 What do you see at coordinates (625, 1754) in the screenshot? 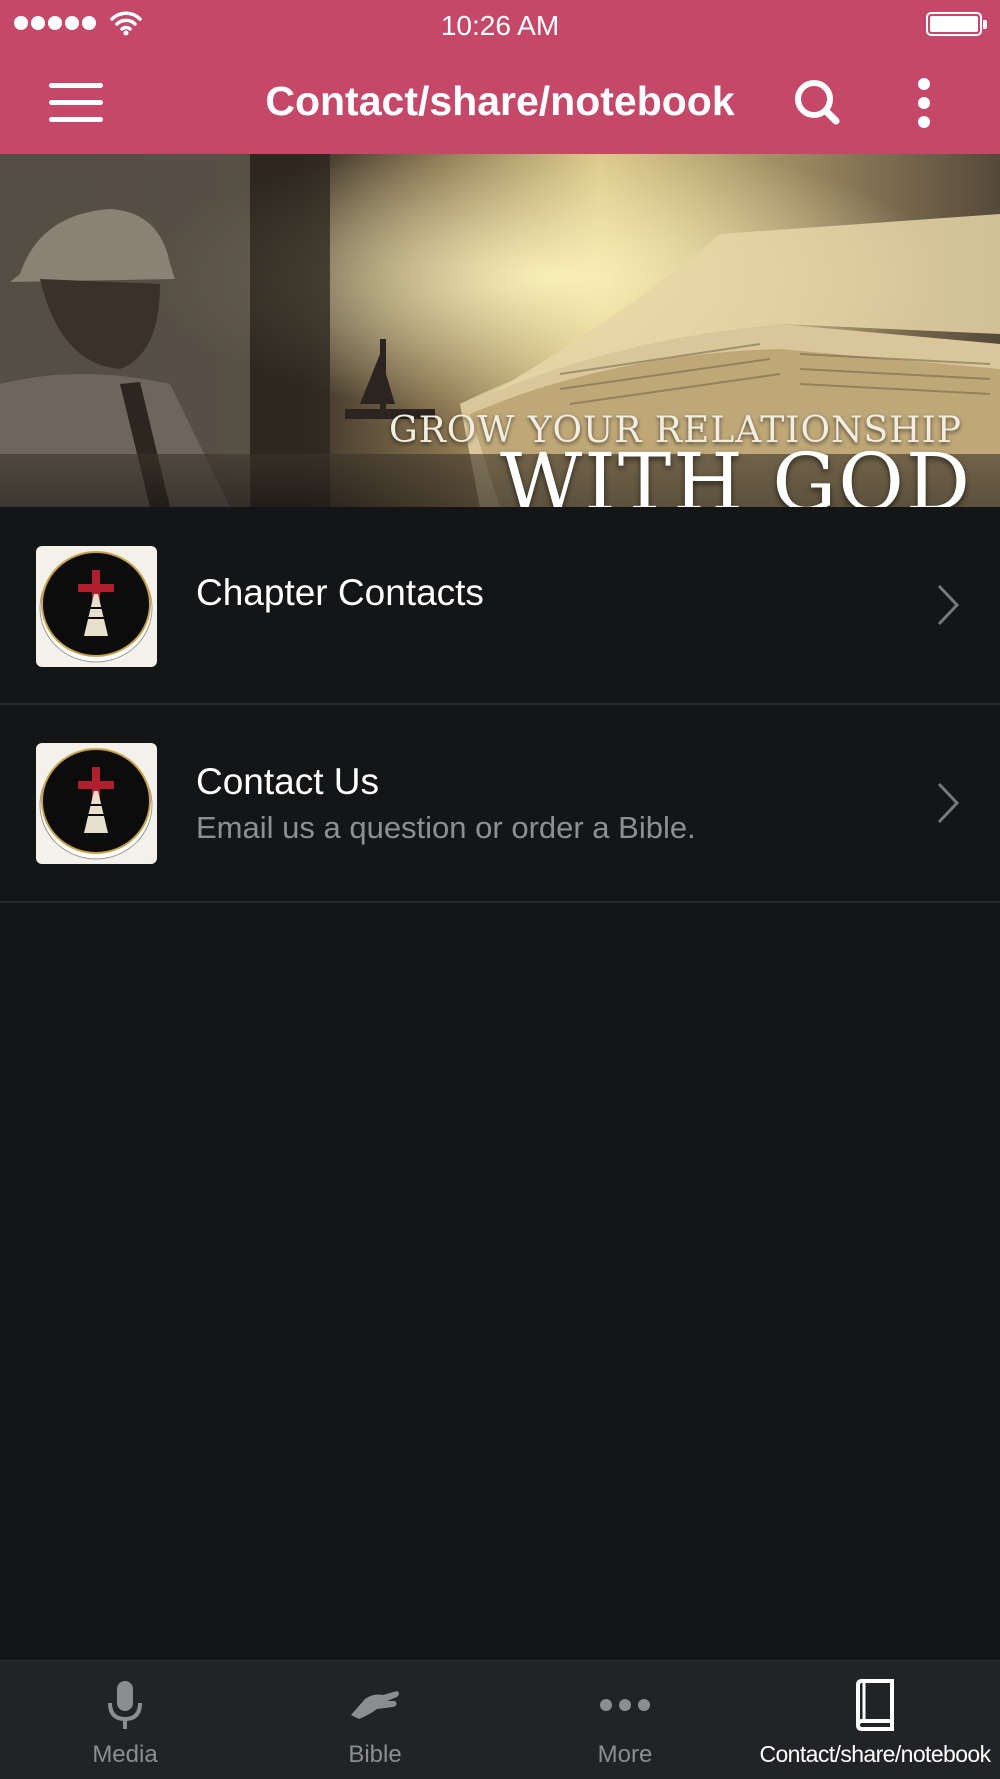
I see `tab-label: More` at bounding box center [625, 1754].